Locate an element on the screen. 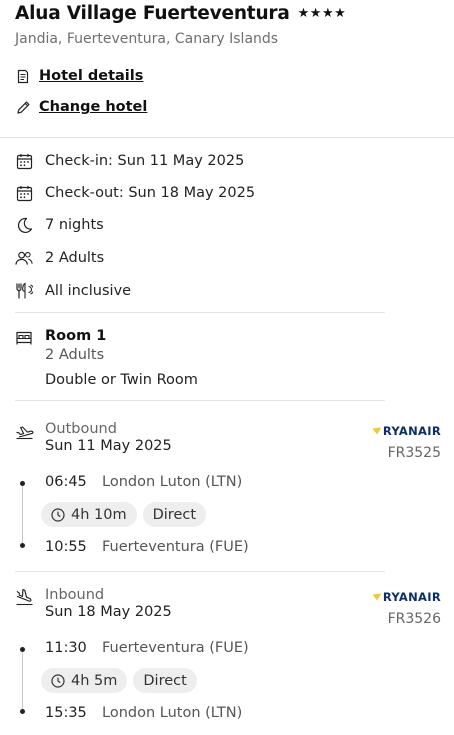 The height and width of the screenshot is (735, 454). nights-row: 7 nights is located at coordinates (59, 225).